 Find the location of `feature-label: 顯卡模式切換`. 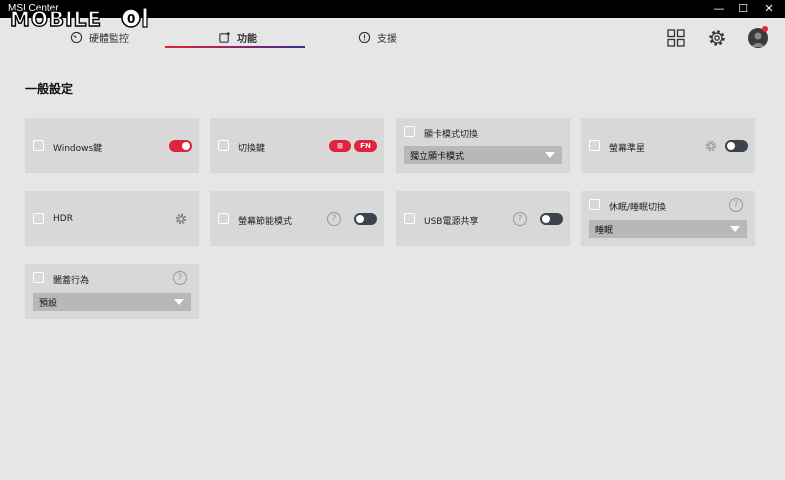

feature-label: 顯卡模式切換 is located at coordinates (451, 135).